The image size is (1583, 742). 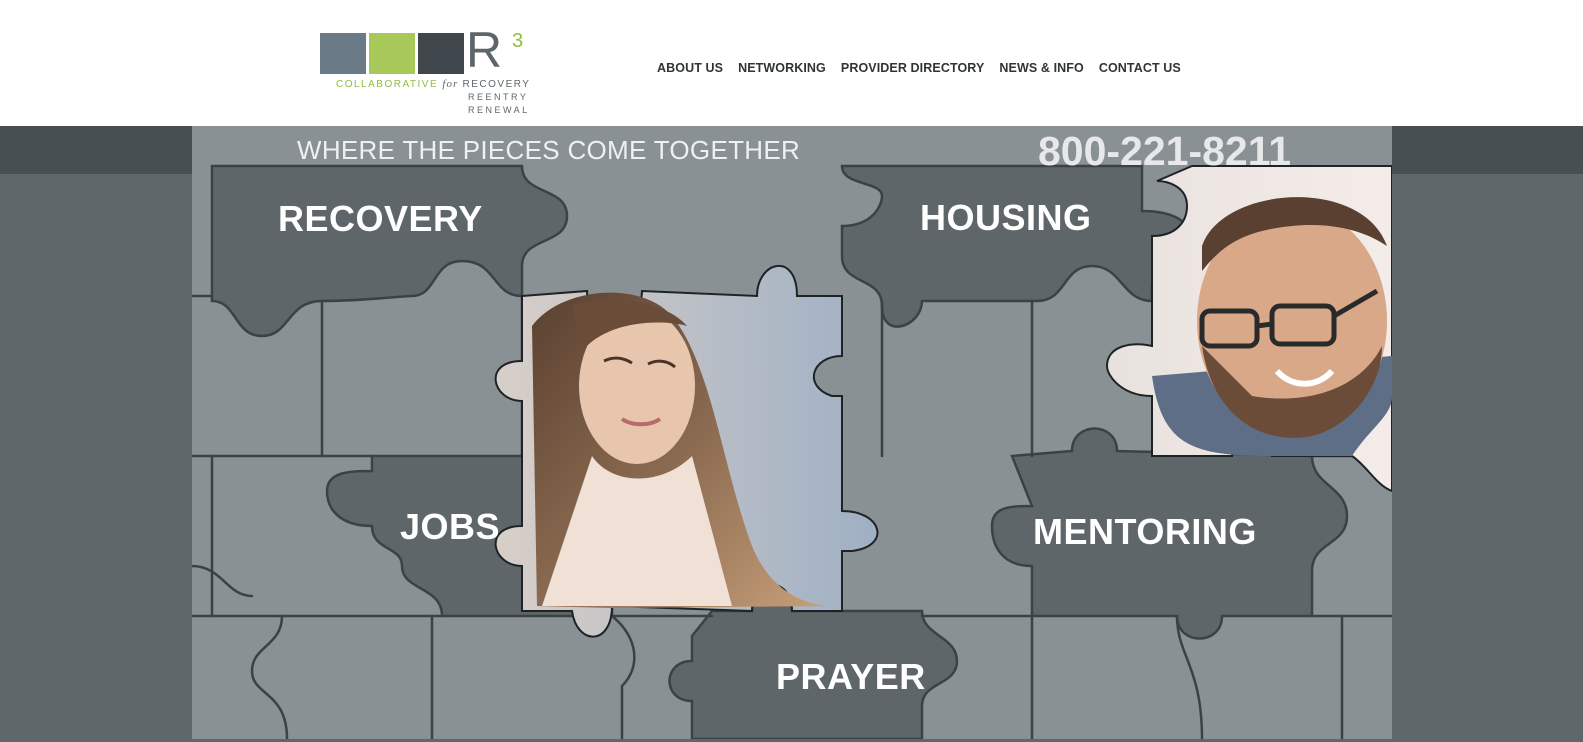 What do you see at coordinates (392, 53) in the screenshot?
I see `logo-square-green` at bounding box center [392, 53].